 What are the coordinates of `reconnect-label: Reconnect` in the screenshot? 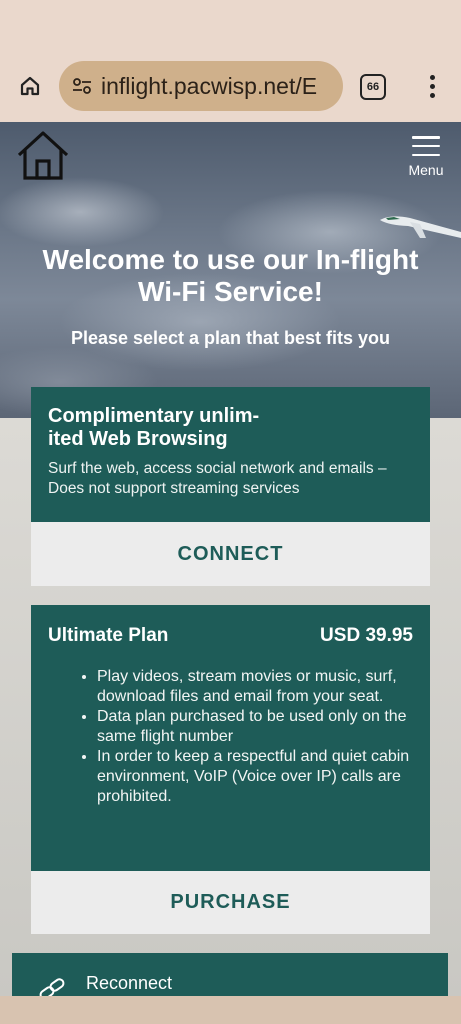 It's located at (129, 983).